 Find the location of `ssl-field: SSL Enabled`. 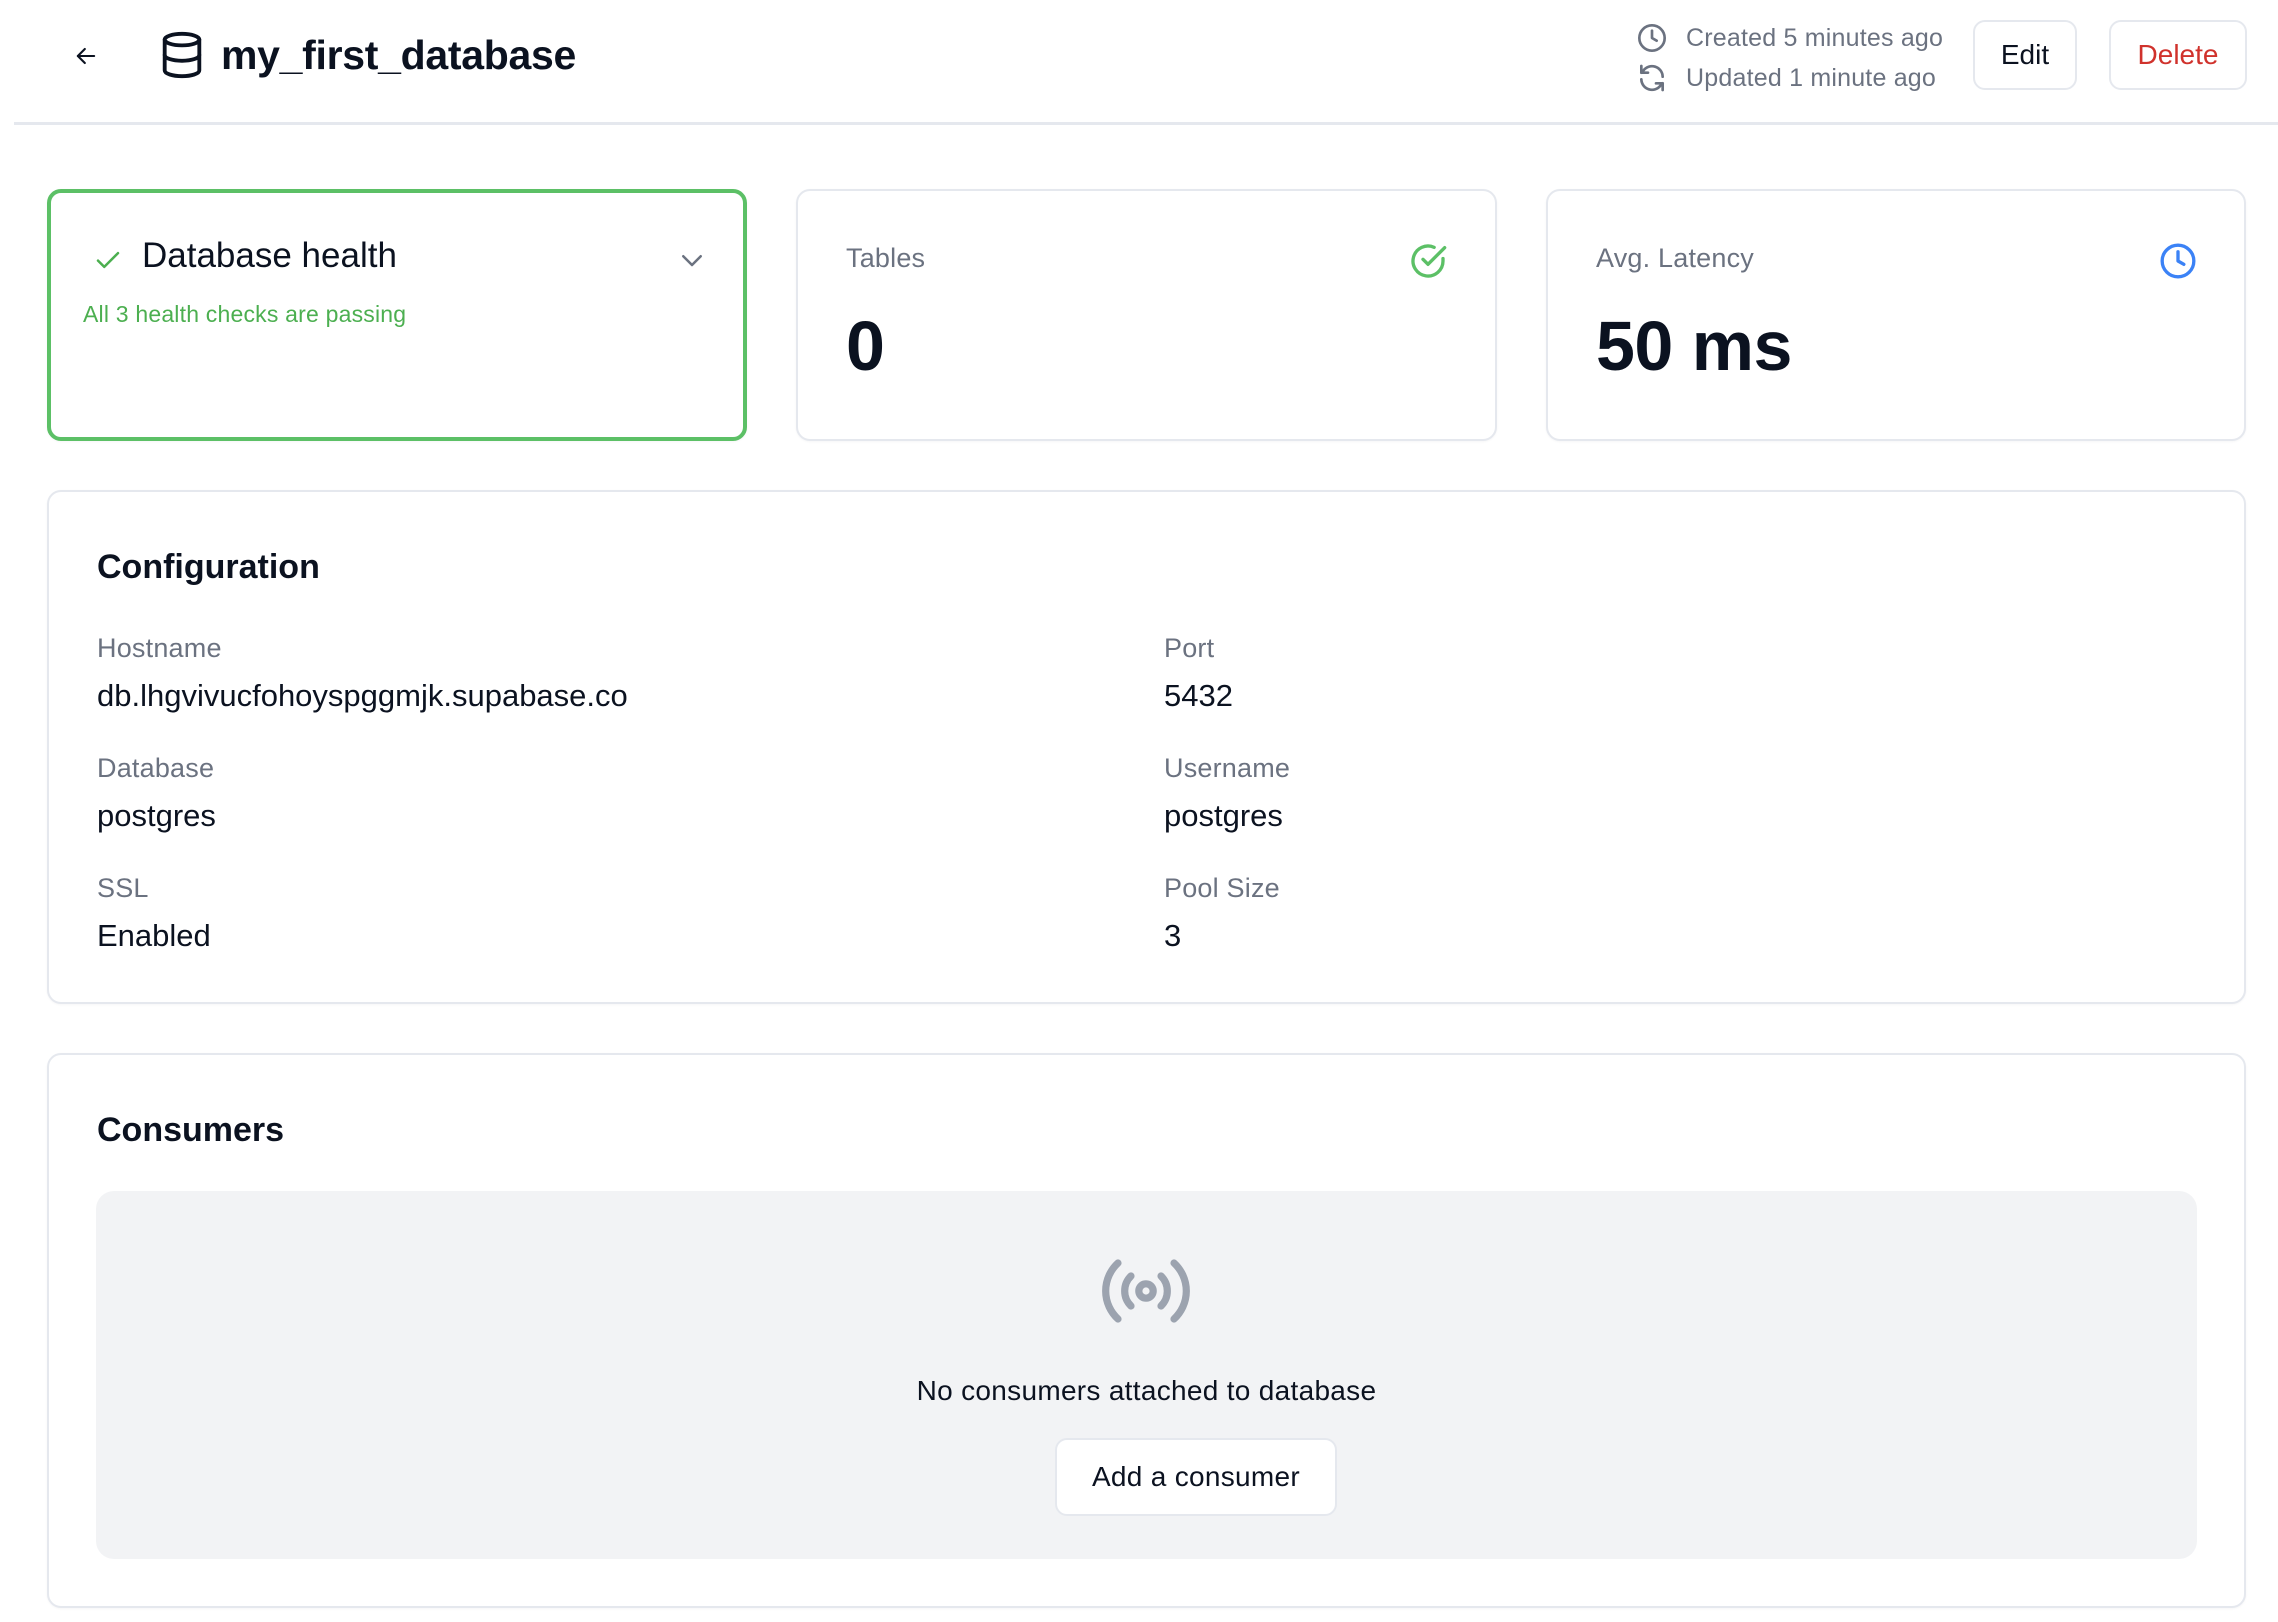

ssl-field: SSL Enabled is located at coordinates (154, 914).